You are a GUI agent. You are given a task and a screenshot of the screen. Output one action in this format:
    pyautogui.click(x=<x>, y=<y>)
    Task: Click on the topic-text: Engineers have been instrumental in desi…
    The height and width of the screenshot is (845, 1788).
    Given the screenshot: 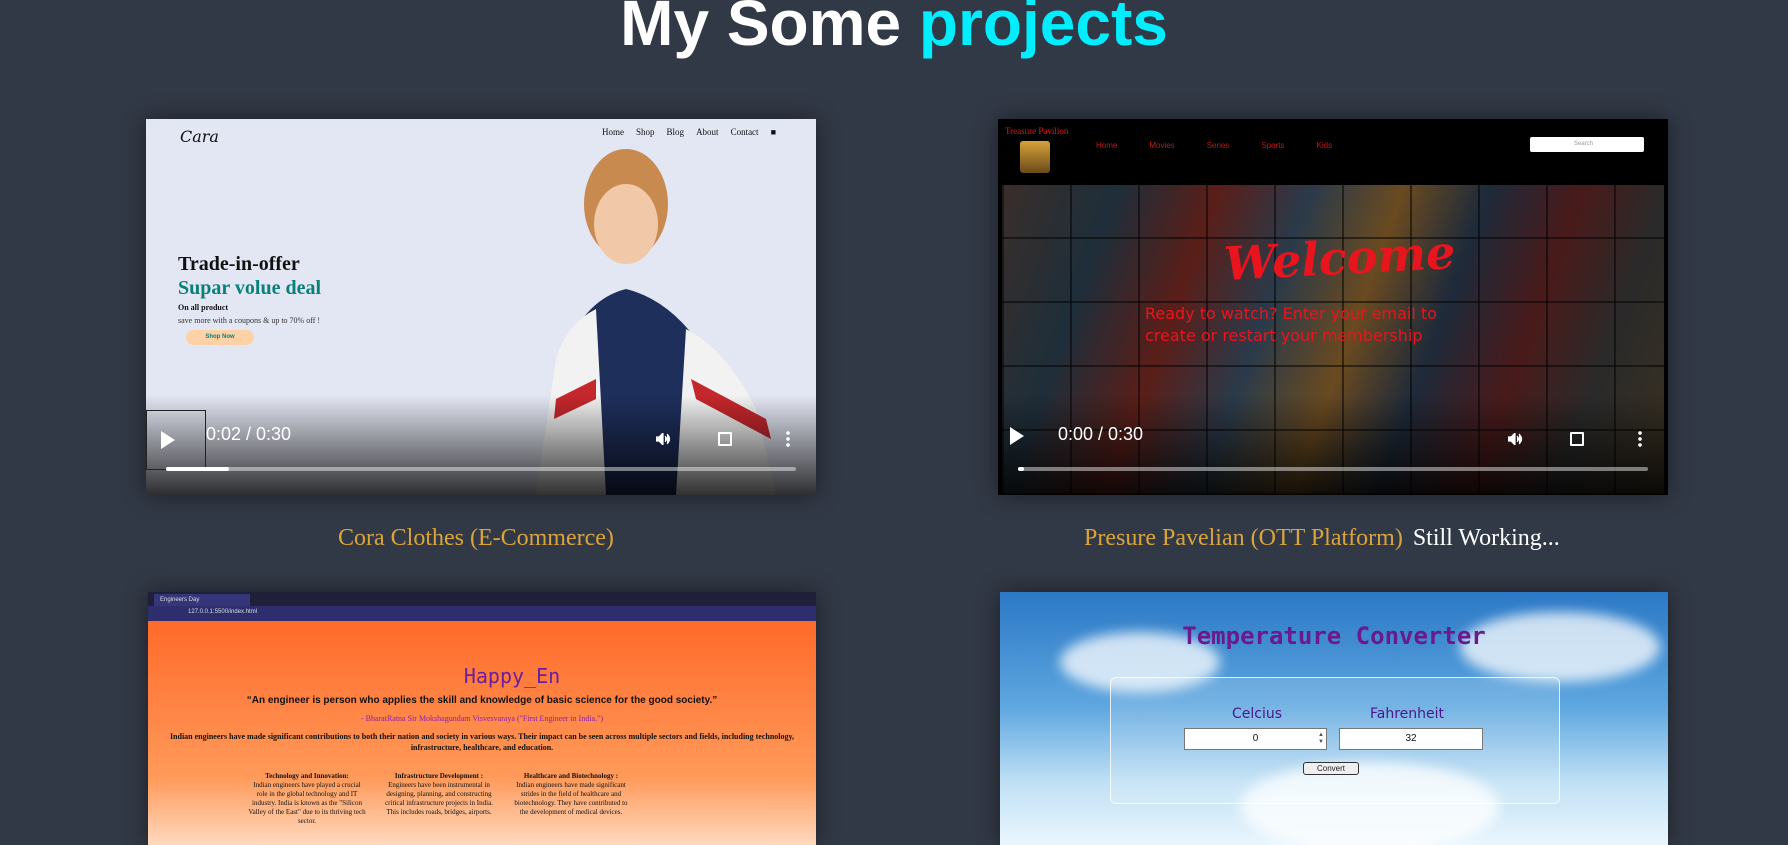 What is the action you would take?
    pyautogui.click(x=439, y=798)
    